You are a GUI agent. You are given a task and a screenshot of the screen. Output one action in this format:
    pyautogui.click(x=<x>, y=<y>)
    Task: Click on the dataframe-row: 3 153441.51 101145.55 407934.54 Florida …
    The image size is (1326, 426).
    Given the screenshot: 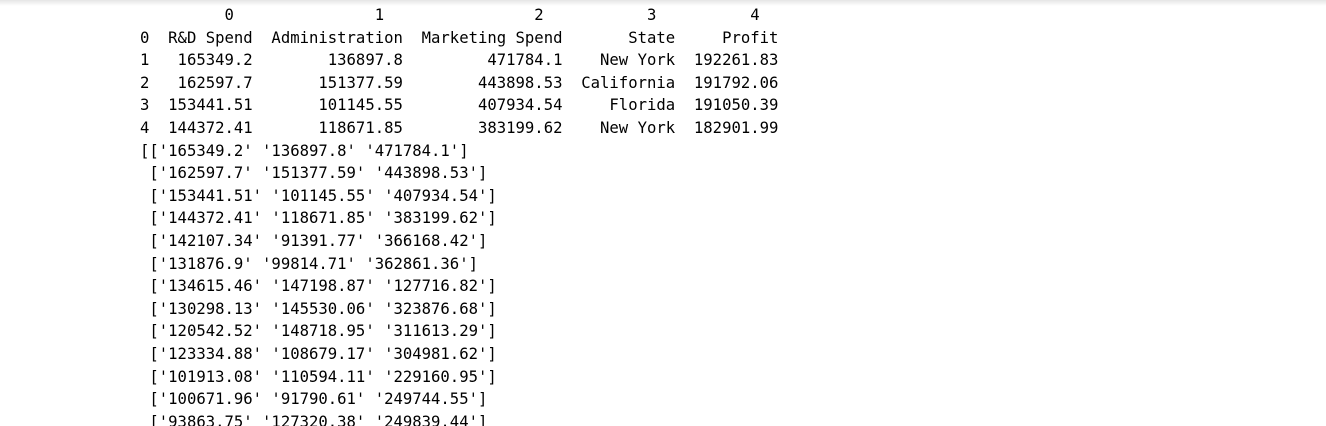 What is the action you would take?
    pyautogui.click(x=459, y=105)
    